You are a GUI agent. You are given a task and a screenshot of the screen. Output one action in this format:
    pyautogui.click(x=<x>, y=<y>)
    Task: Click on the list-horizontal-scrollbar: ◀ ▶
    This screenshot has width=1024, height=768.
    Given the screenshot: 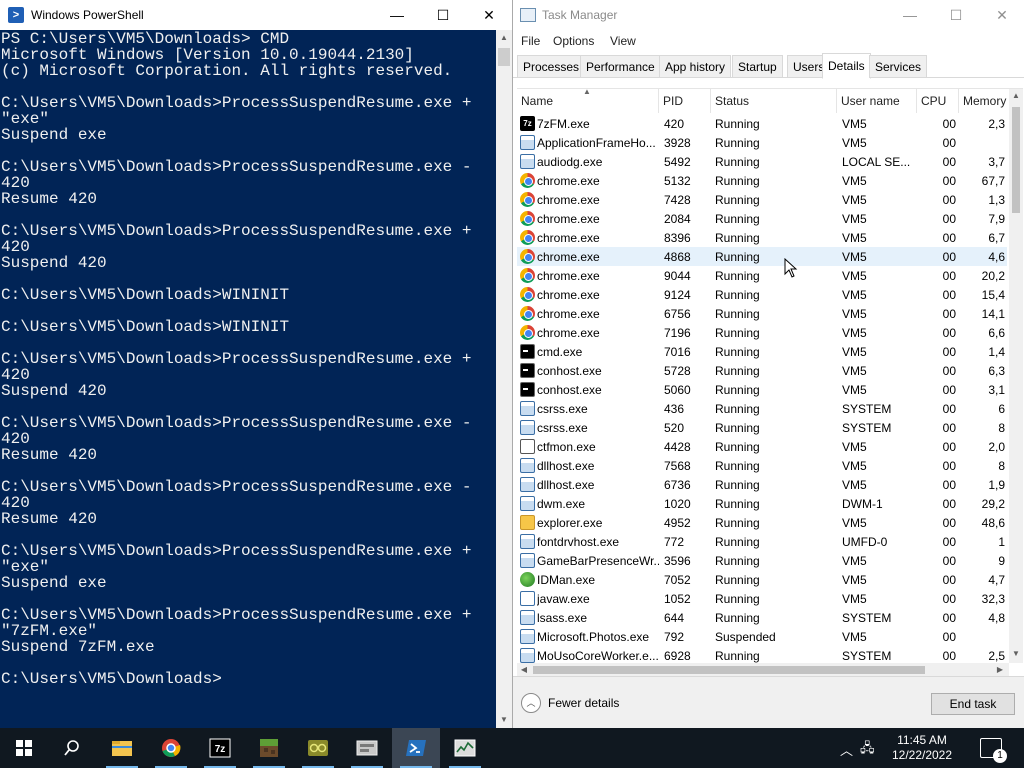 What is the action you would take?
    pyautogui.click(x=763, y=669)
    